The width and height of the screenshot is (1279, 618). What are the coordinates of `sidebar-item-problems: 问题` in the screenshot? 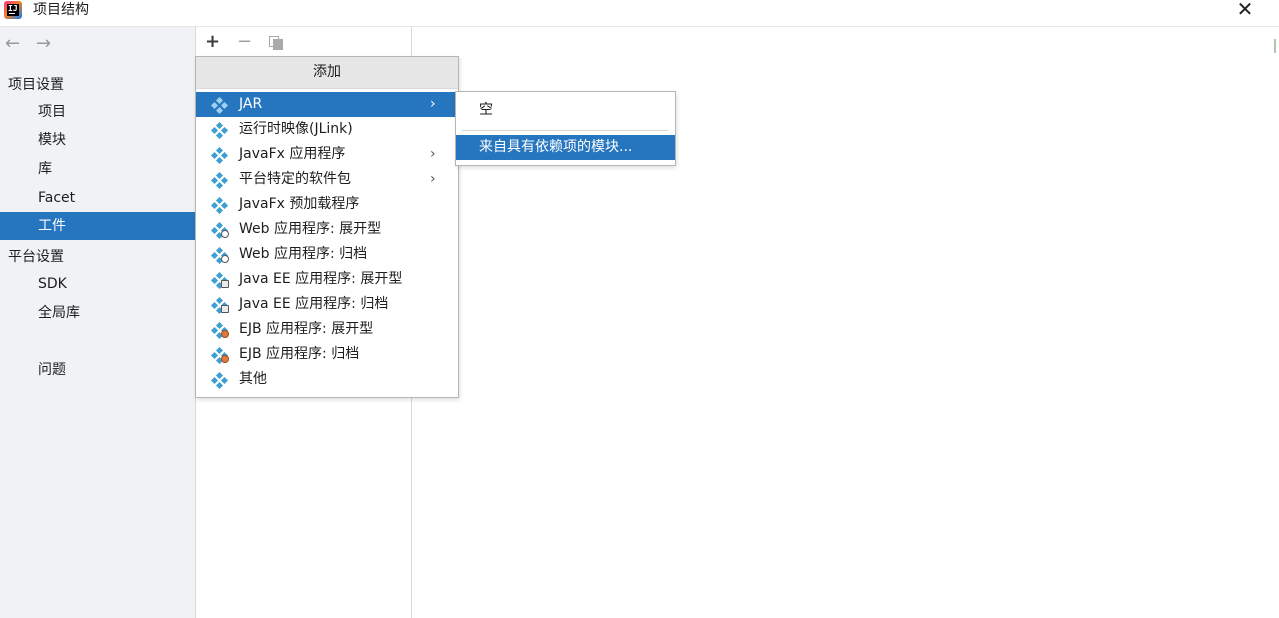 It's located at (97, 370).